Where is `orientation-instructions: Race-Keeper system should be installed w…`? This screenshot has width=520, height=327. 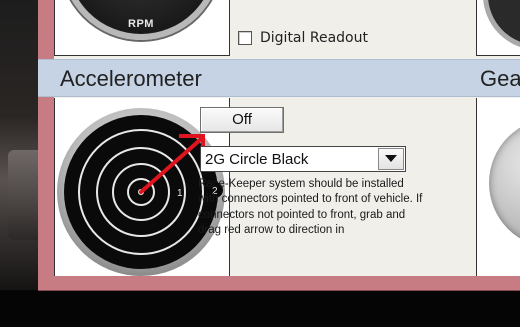
orientation-instructions: Race-Keeper system should be installed w… is located at coordinates (310, 207).